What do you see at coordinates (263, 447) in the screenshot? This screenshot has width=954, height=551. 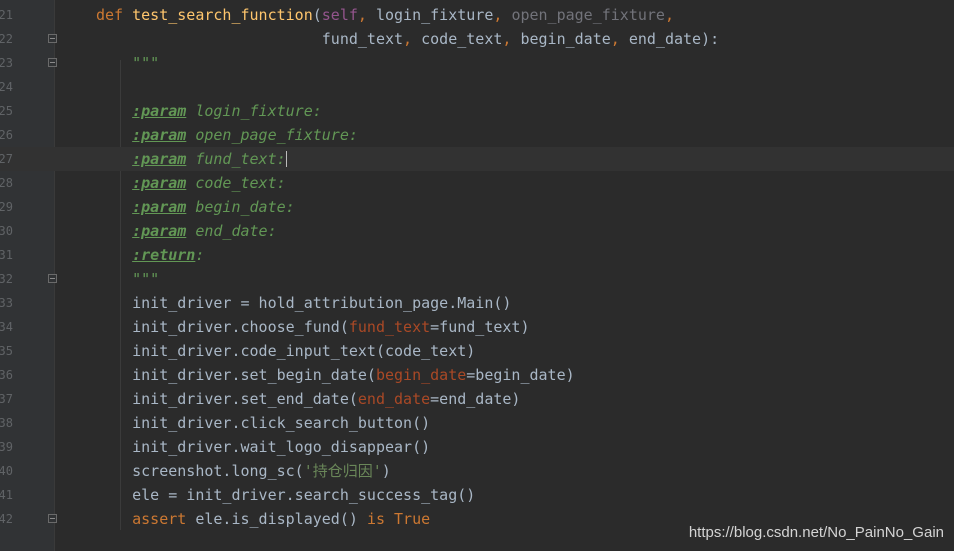 I see `code-token: init_driver.wait_logo_disappear()` at bounding box center [263, 447].